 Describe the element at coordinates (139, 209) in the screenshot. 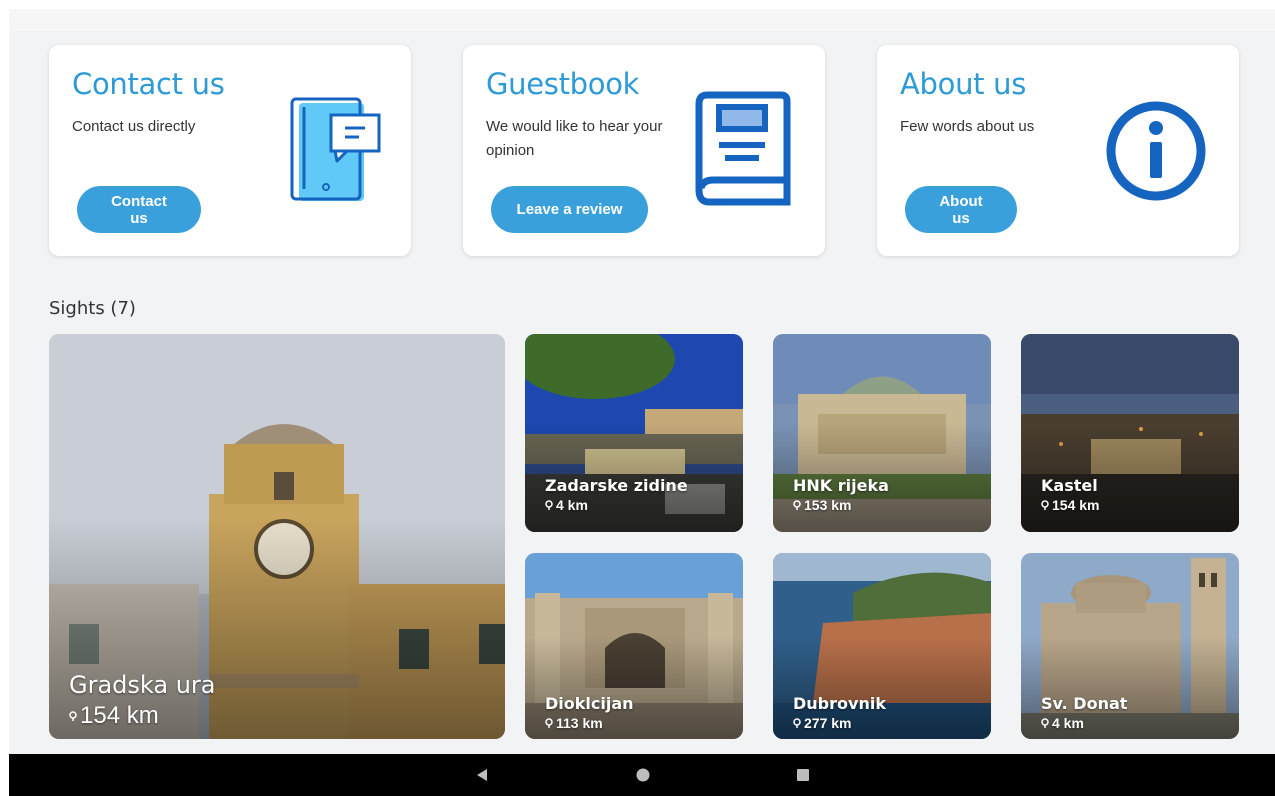

I see `contact-us-button: Contact us` at that location.